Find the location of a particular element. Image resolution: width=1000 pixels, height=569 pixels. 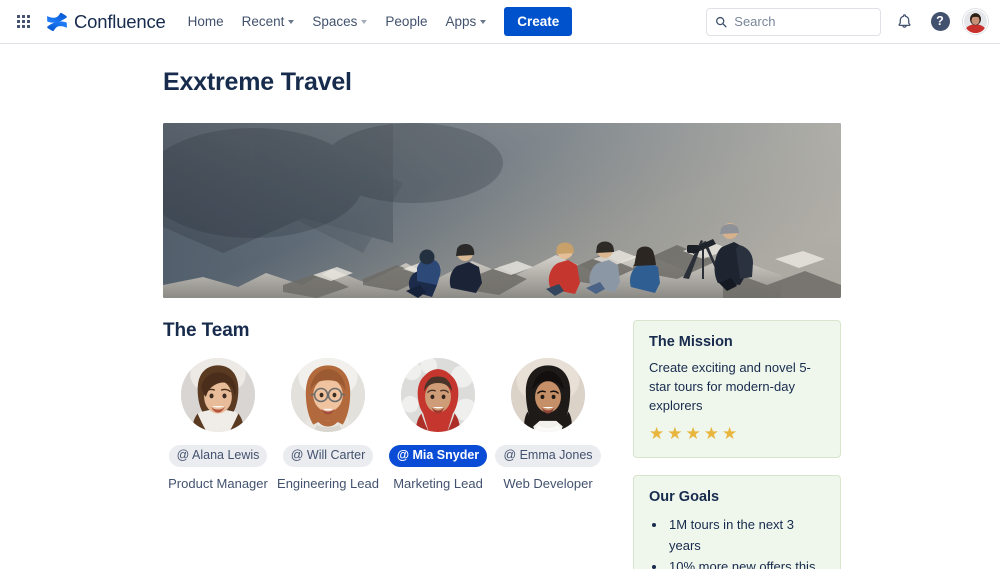

help-button: ? is located at coordinates (940, 22).